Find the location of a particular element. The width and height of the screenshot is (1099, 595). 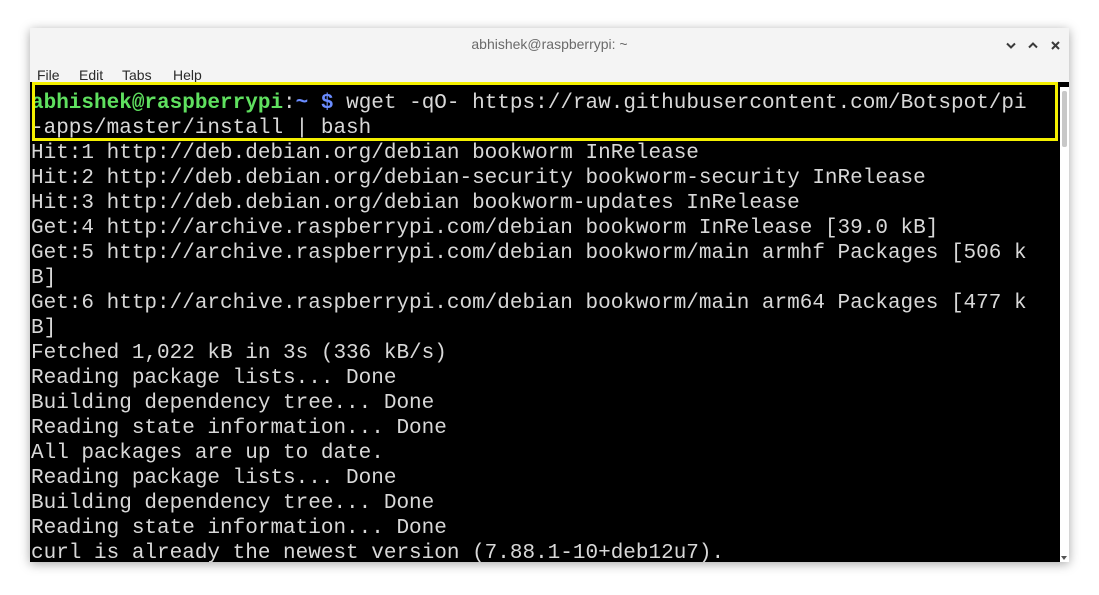

menu-tabs: Tabs is located at coordinates (137, 75).